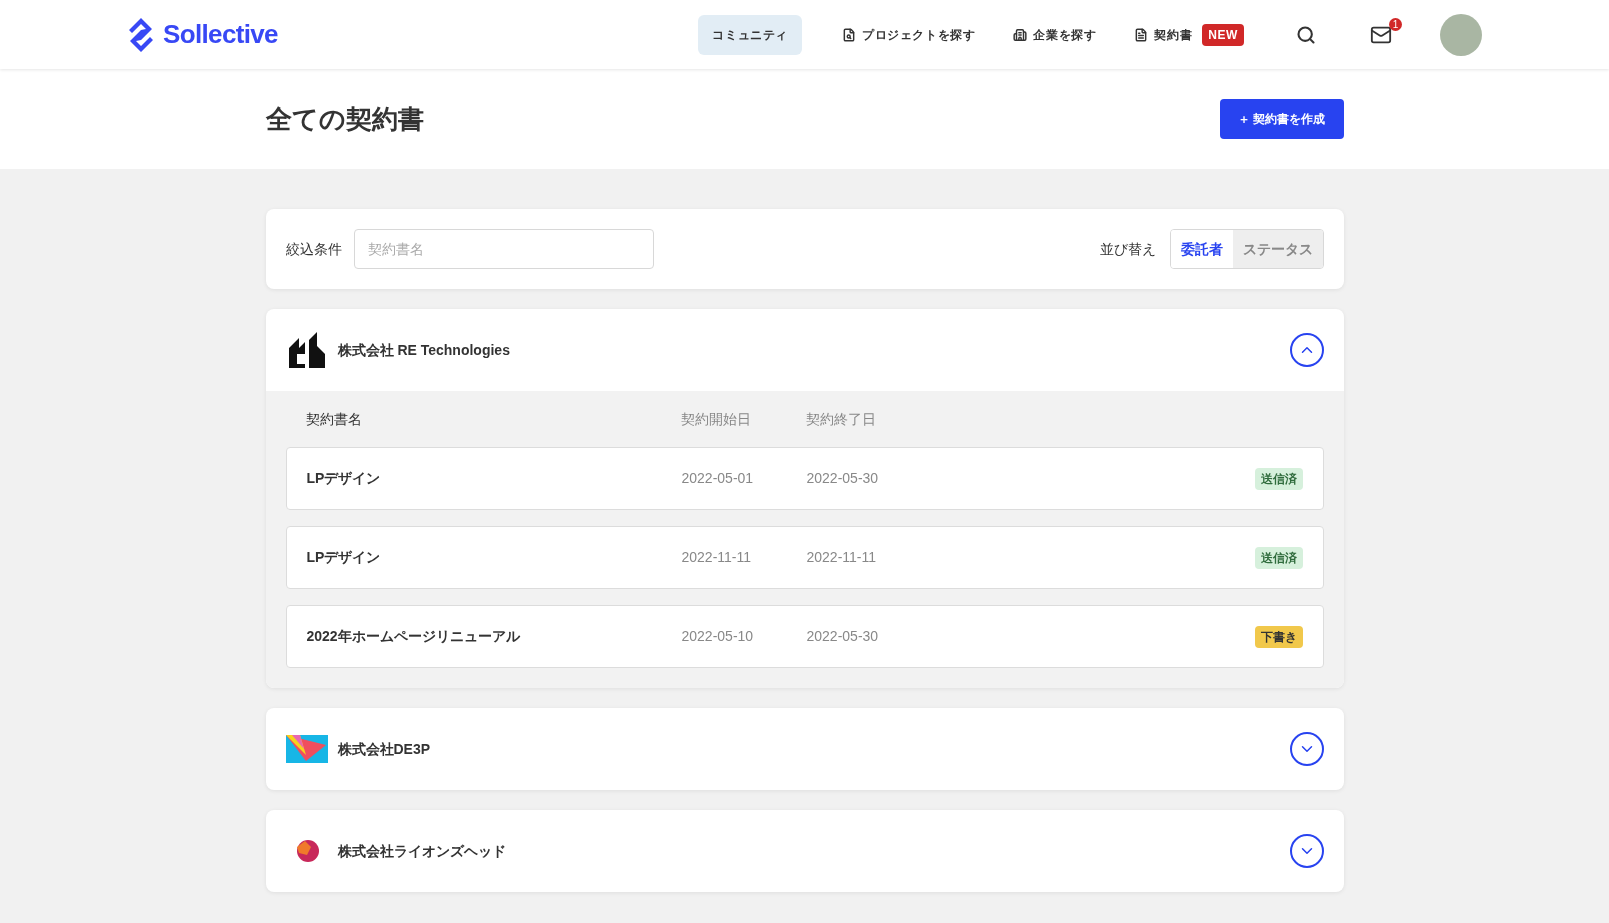  I want to click on nav-link: 企業を探す, so click(1055, 34).